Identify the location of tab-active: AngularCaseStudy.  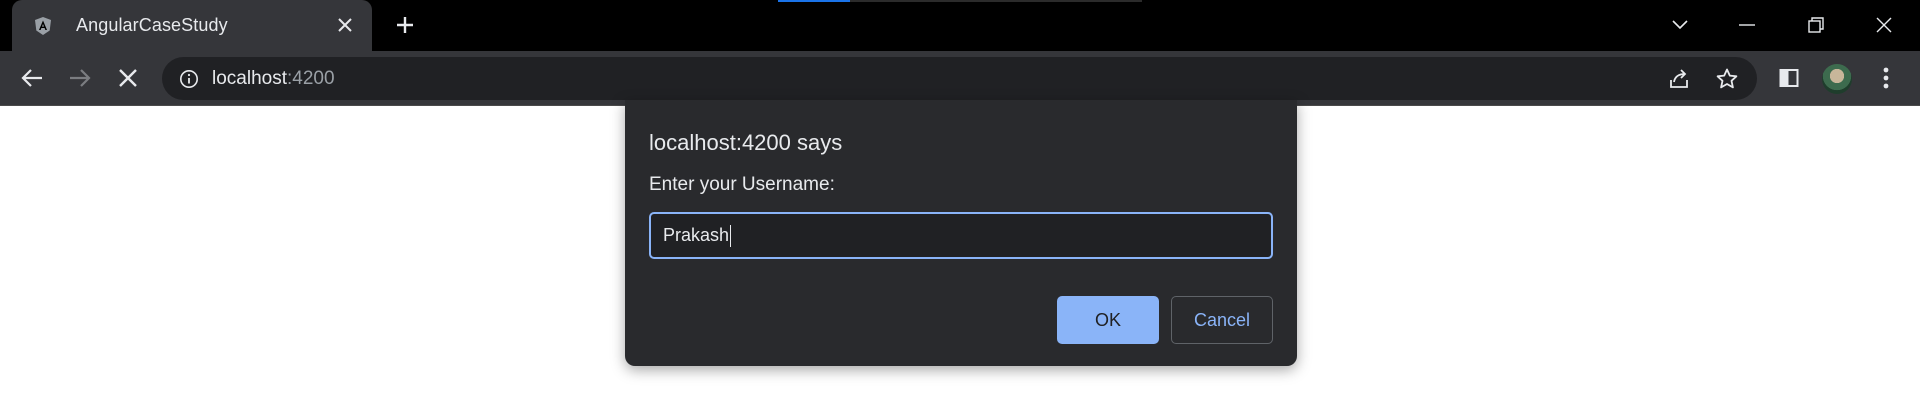
(192, 25).